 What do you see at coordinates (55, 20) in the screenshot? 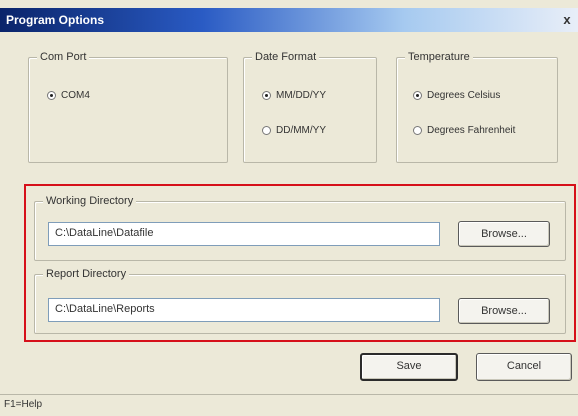
I see `window-title: Program Options` at bounding box center [55, 20].